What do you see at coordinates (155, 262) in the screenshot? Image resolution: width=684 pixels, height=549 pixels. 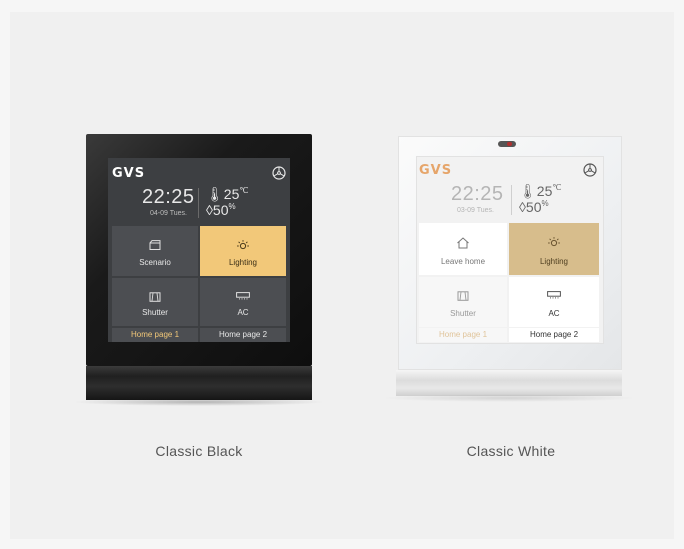 I see `tile-label: Scenario` at bounding box center [155, 262].